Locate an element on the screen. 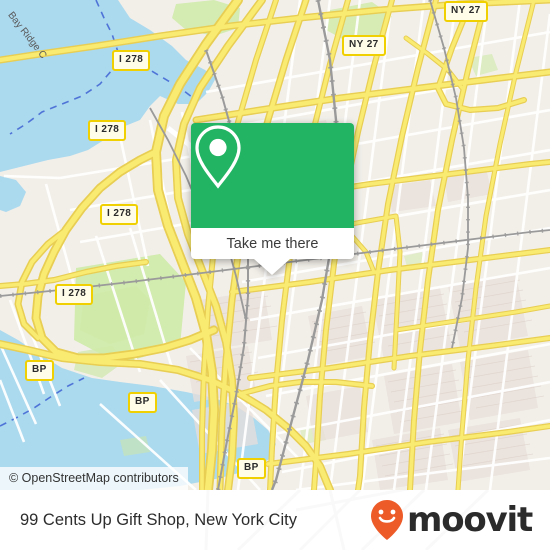 The width and height of the screenshot is (550, 550). road-shield-i278-2: I 278 is located at coordinates (107, 130).